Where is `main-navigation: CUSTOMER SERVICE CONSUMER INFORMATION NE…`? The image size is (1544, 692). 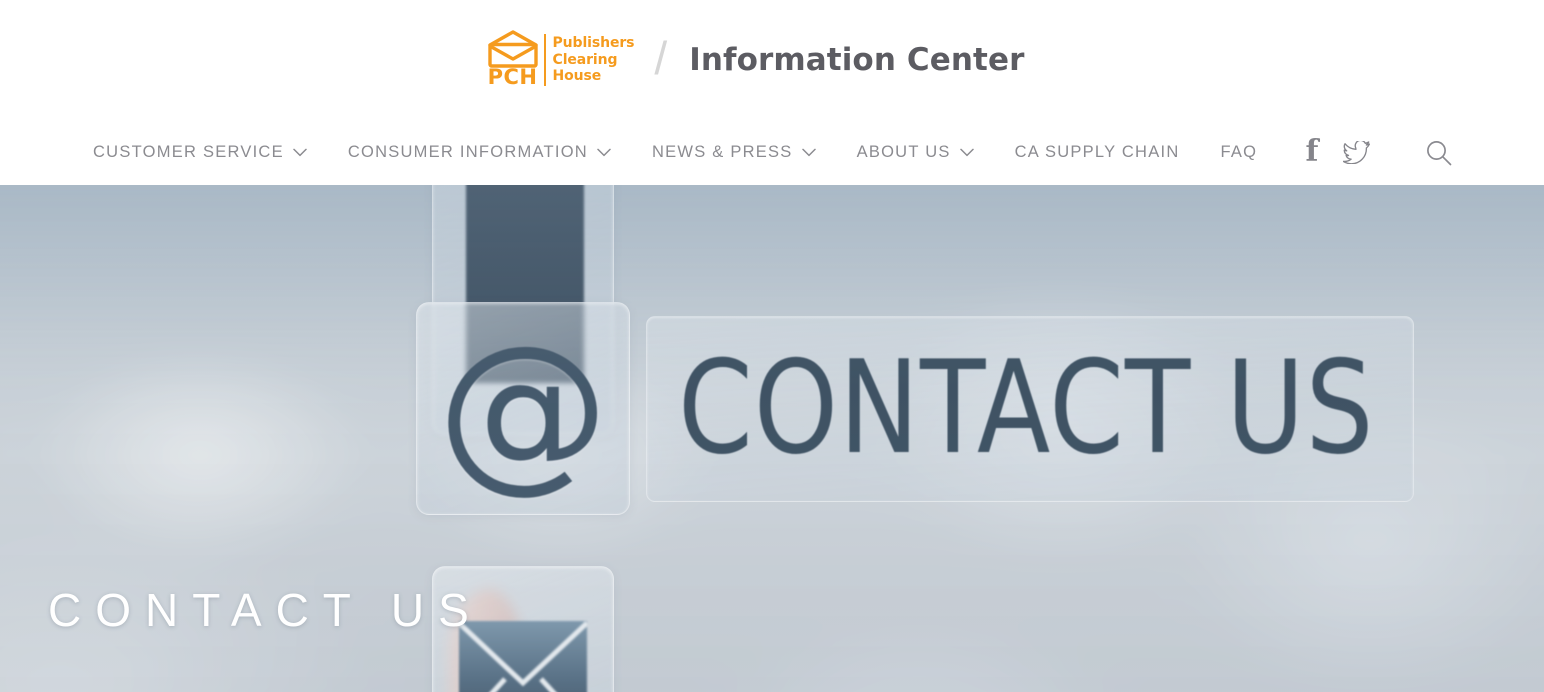
main-navigation: CUSTOMER SERVICE CONSUMER INFORMATION NE… is located at coordinates (772, 152).